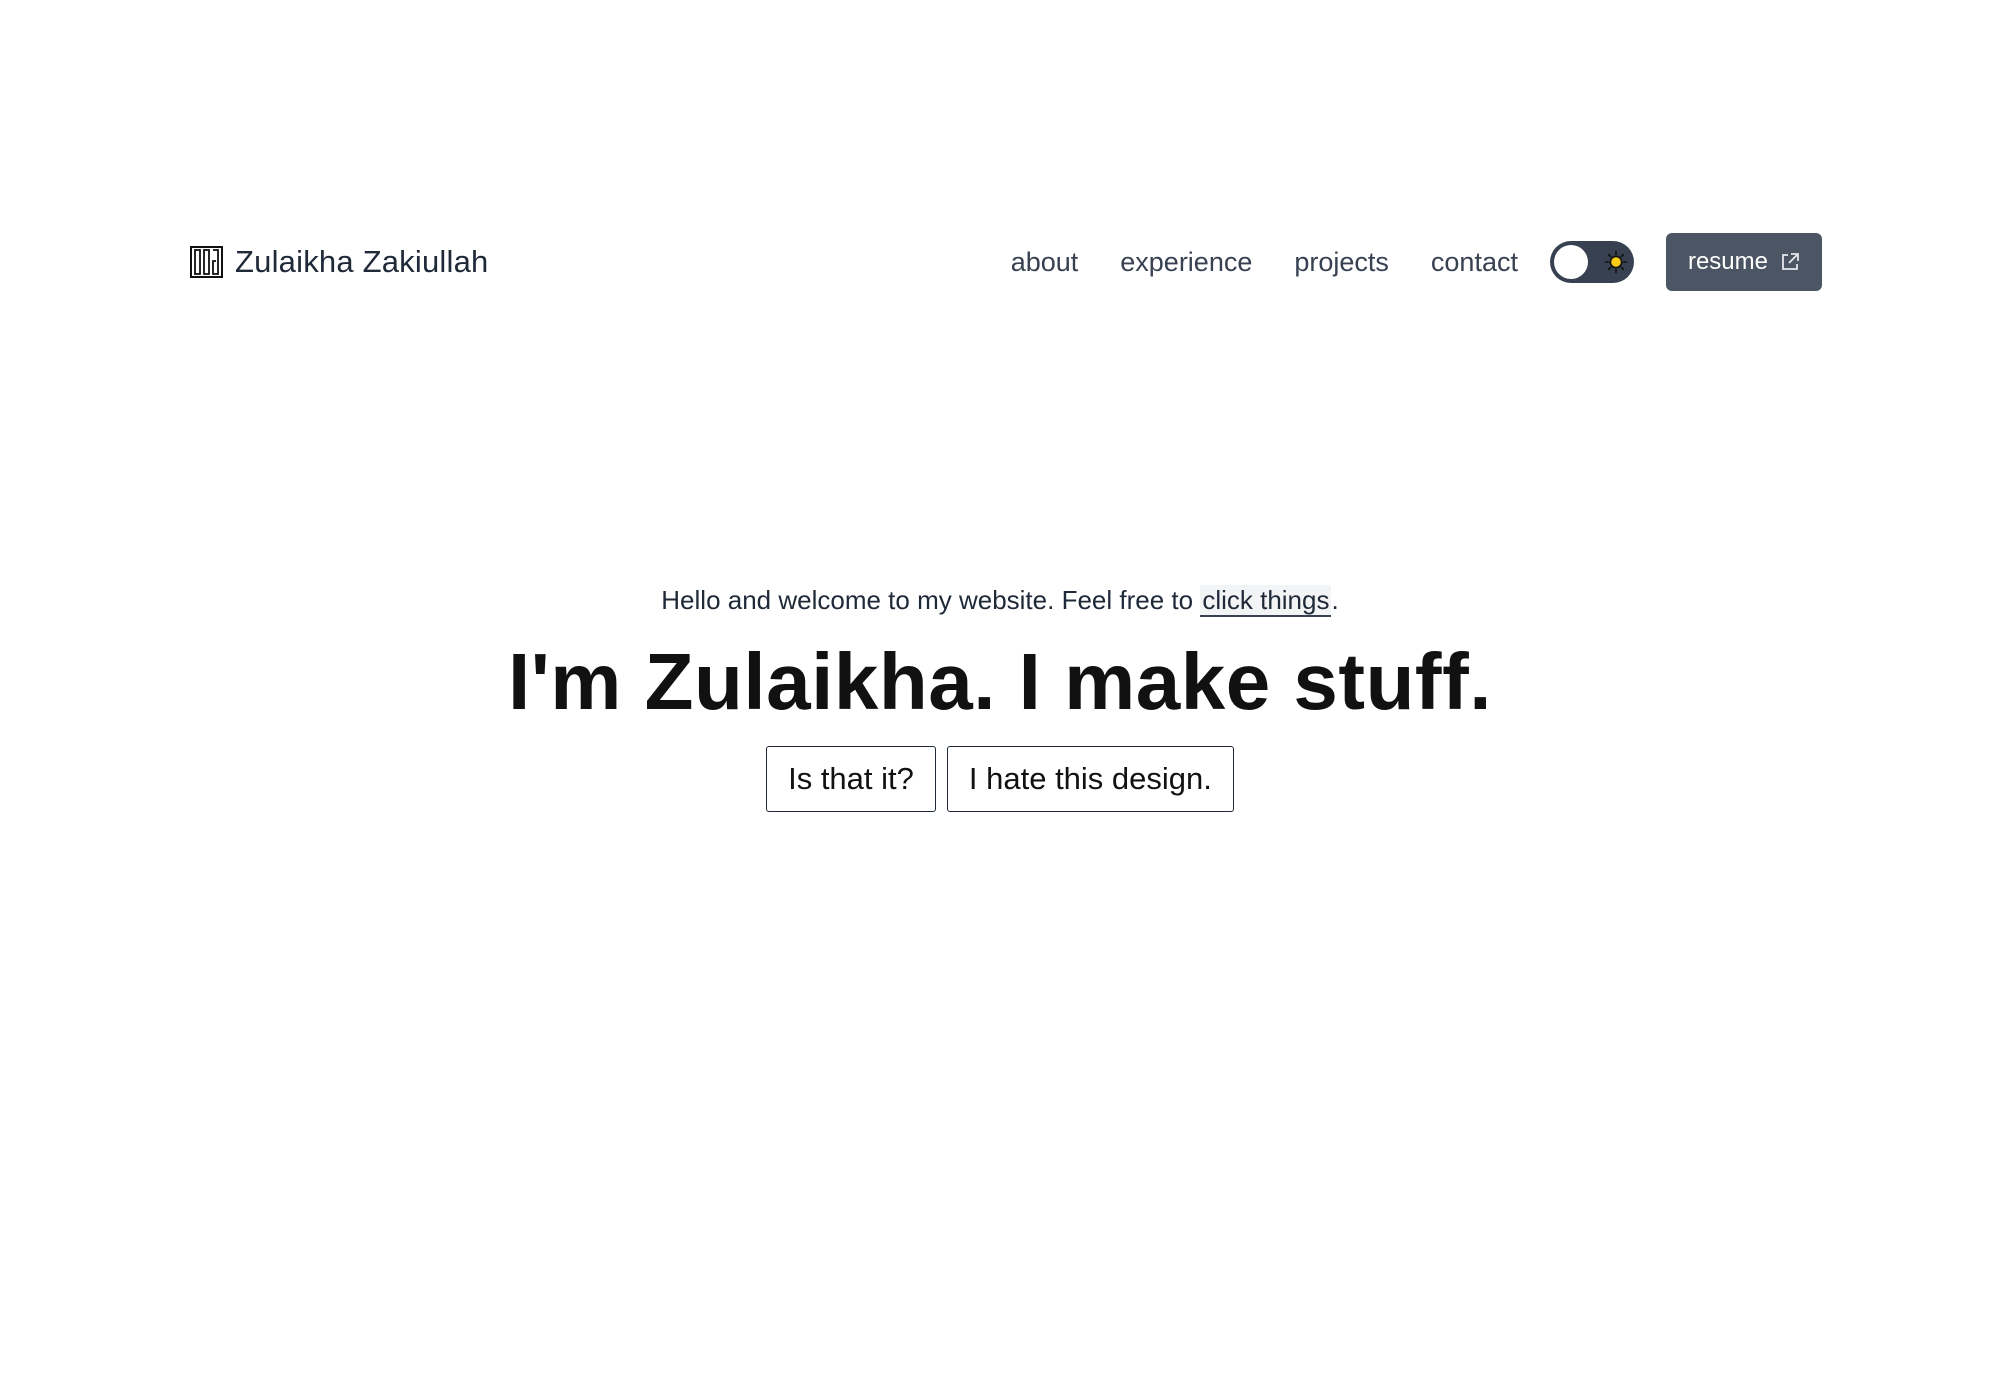  I want to click on nav-link-contact: contact, so click(1474, 262).